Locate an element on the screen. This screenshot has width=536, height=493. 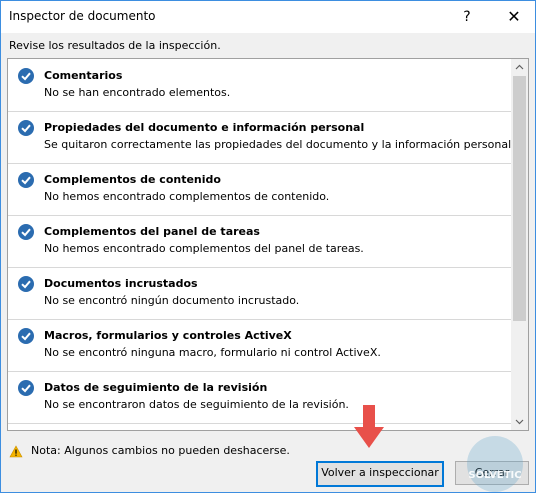
scrollbar is located at coordinates (519, 244).